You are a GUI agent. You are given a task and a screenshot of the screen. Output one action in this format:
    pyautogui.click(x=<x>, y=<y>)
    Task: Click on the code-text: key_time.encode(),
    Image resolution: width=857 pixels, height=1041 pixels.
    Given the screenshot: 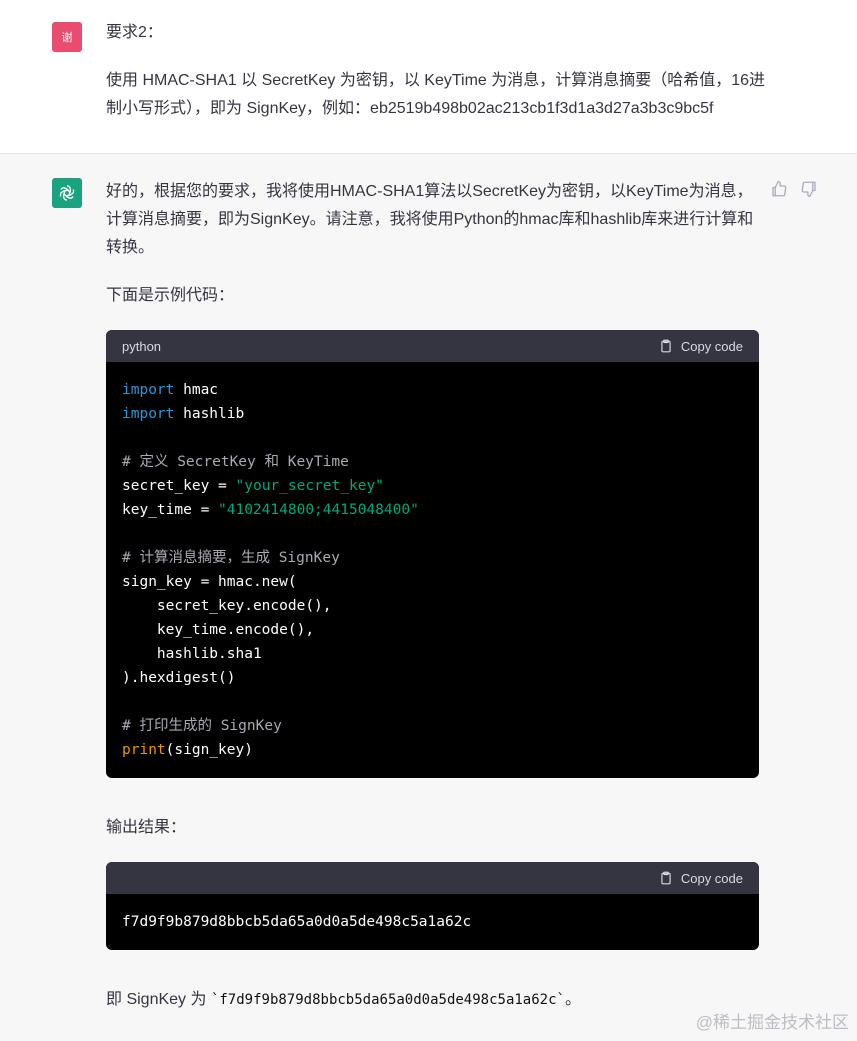 What is the action you would take?
    pyautogui.click(x=218, y=630)
    